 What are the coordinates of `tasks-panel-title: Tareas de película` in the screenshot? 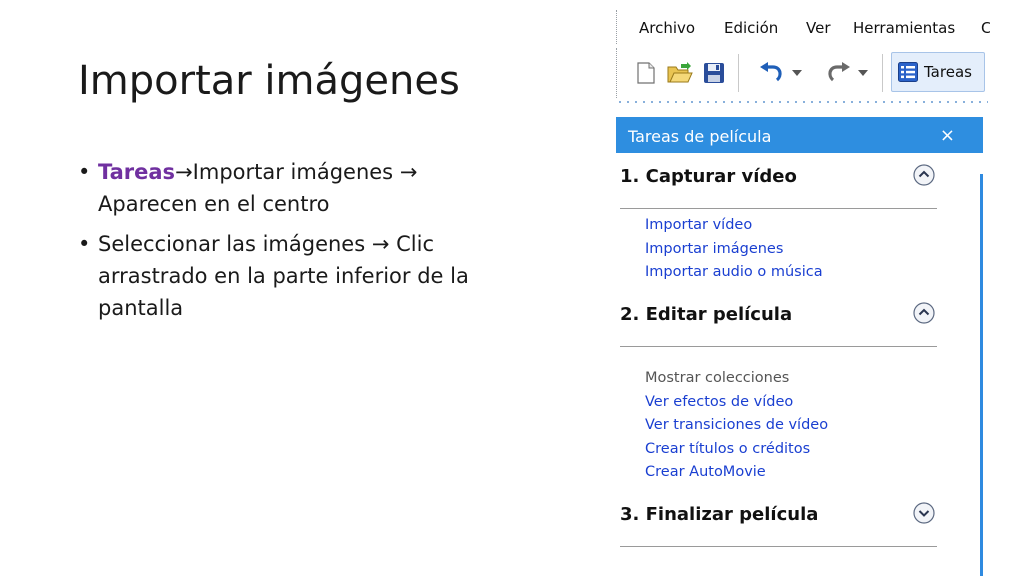 It's located at (700, 136).